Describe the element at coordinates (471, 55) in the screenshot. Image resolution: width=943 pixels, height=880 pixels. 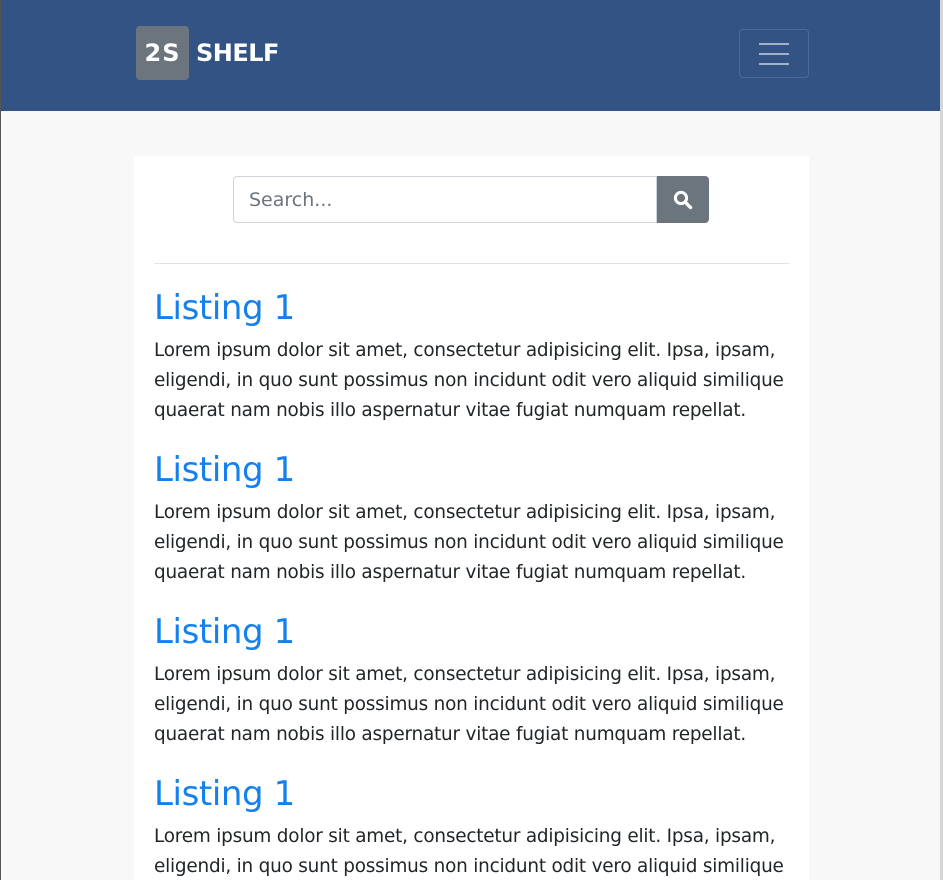
I see `navbar: 2S SHELF` at that location.